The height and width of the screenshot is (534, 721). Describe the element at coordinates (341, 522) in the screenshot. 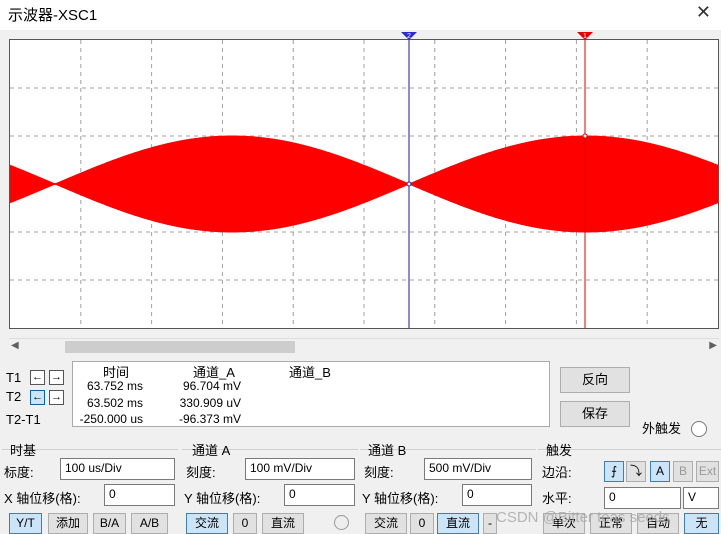

I see `channel-a-terminal` at that location.